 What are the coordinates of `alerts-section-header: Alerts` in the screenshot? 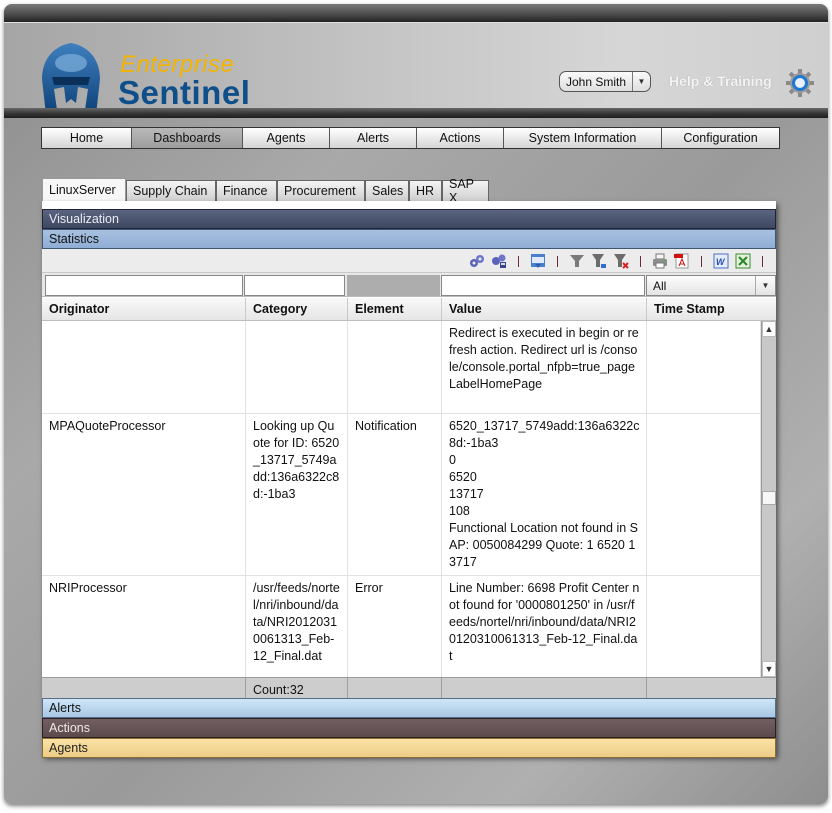 It's located at (409, 708).